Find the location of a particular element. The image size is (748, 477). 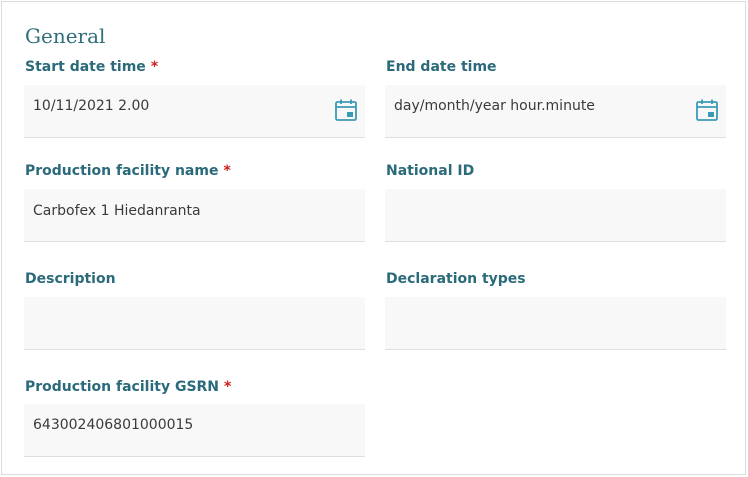

description-field is located at coordinates (194, 323).